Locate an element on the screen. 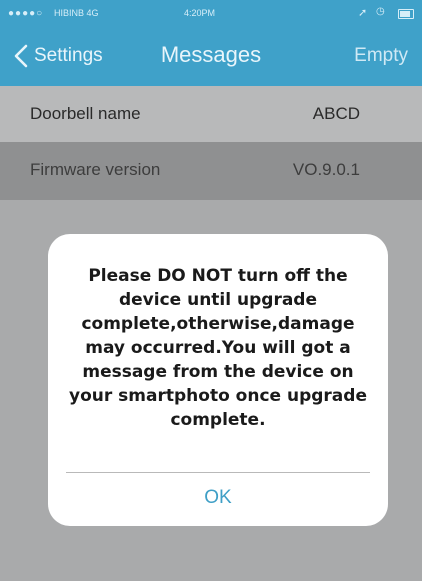 Image resolution: width=422 pixels, height=581 pixels. empty-button: Empty is located at coordinates (381, 56).